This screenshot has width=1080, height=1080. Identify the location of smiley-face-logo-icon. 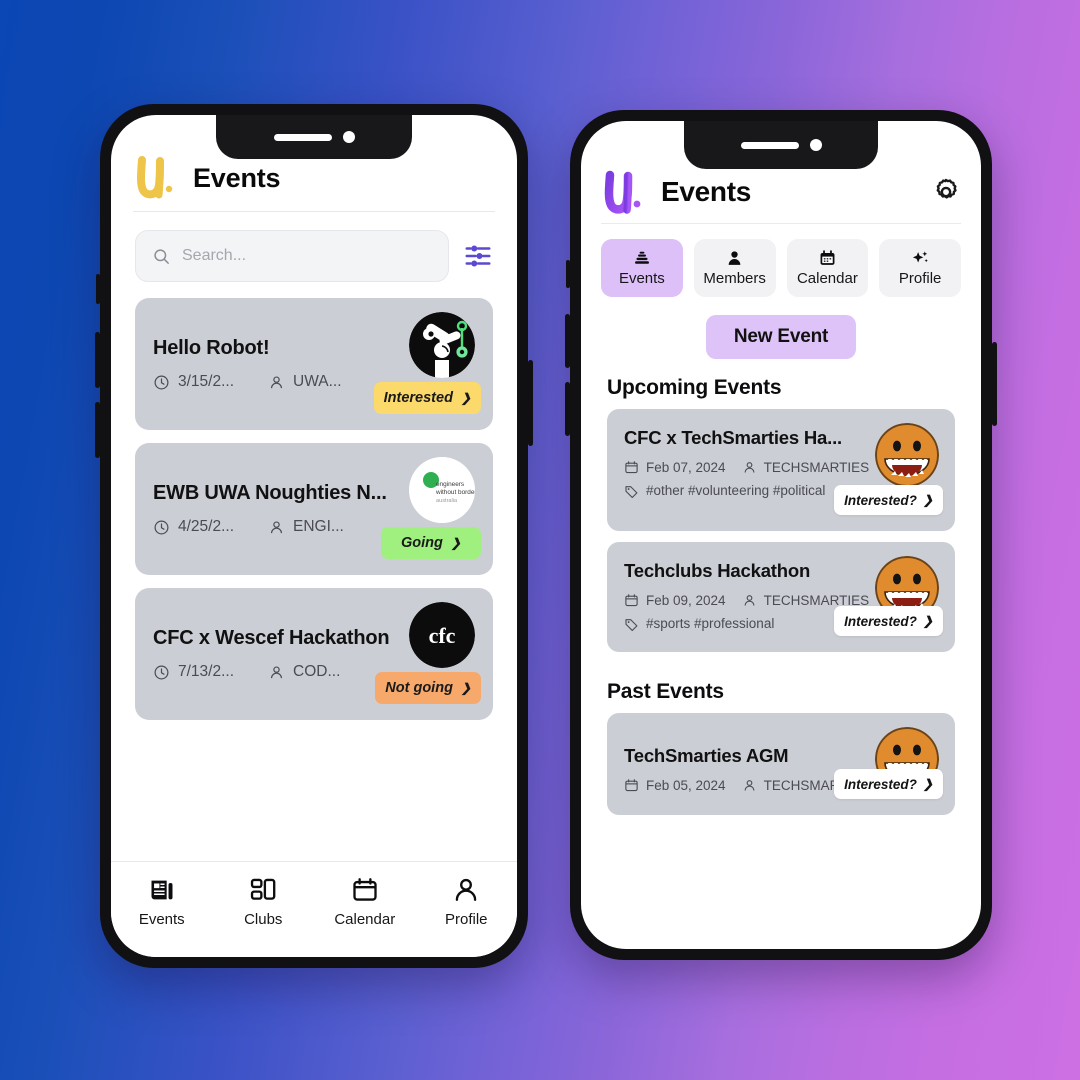
(907, 455).